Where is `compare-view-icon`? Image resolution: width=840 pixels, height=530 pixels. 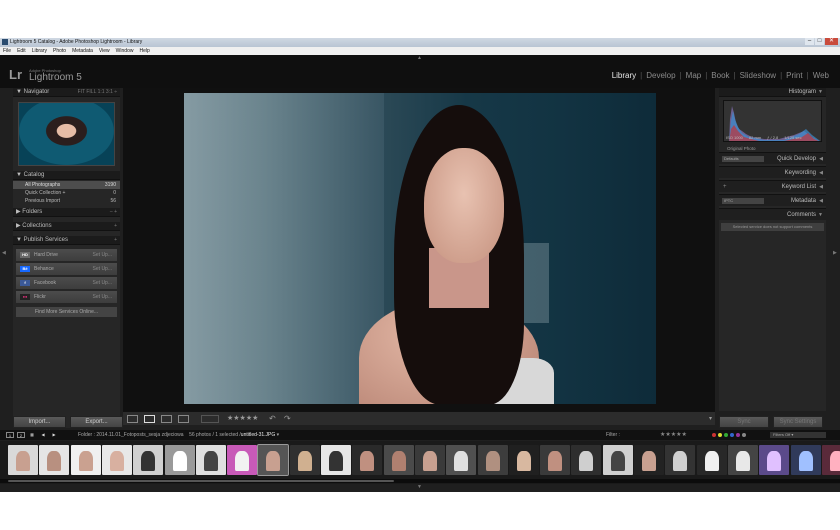
compare-view-icon is located at coordinates (166, 419).